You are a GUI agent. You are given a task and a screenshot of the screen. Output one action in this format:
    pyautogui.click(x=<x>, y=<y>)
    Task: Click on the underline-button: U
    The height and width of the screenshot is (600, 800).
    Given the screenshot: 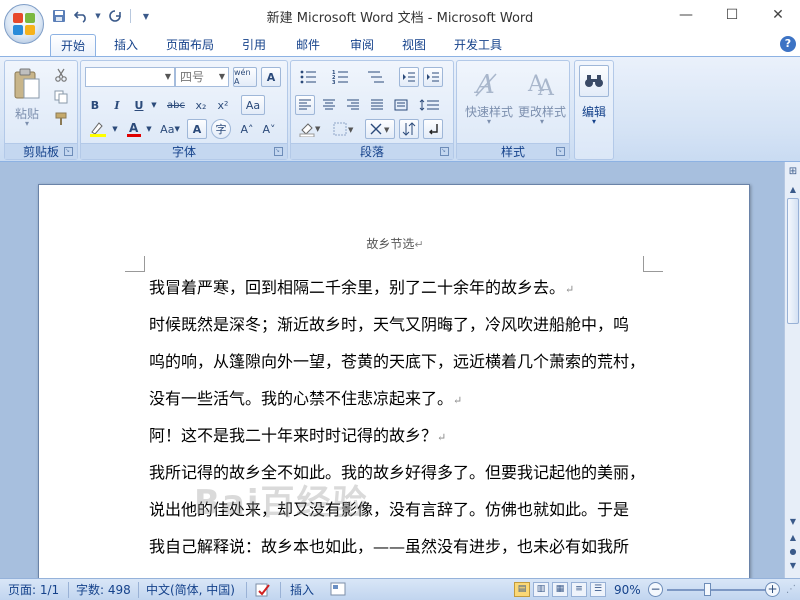 What is the action you would take?
    pyautogui.click(x=139, y=105)
    